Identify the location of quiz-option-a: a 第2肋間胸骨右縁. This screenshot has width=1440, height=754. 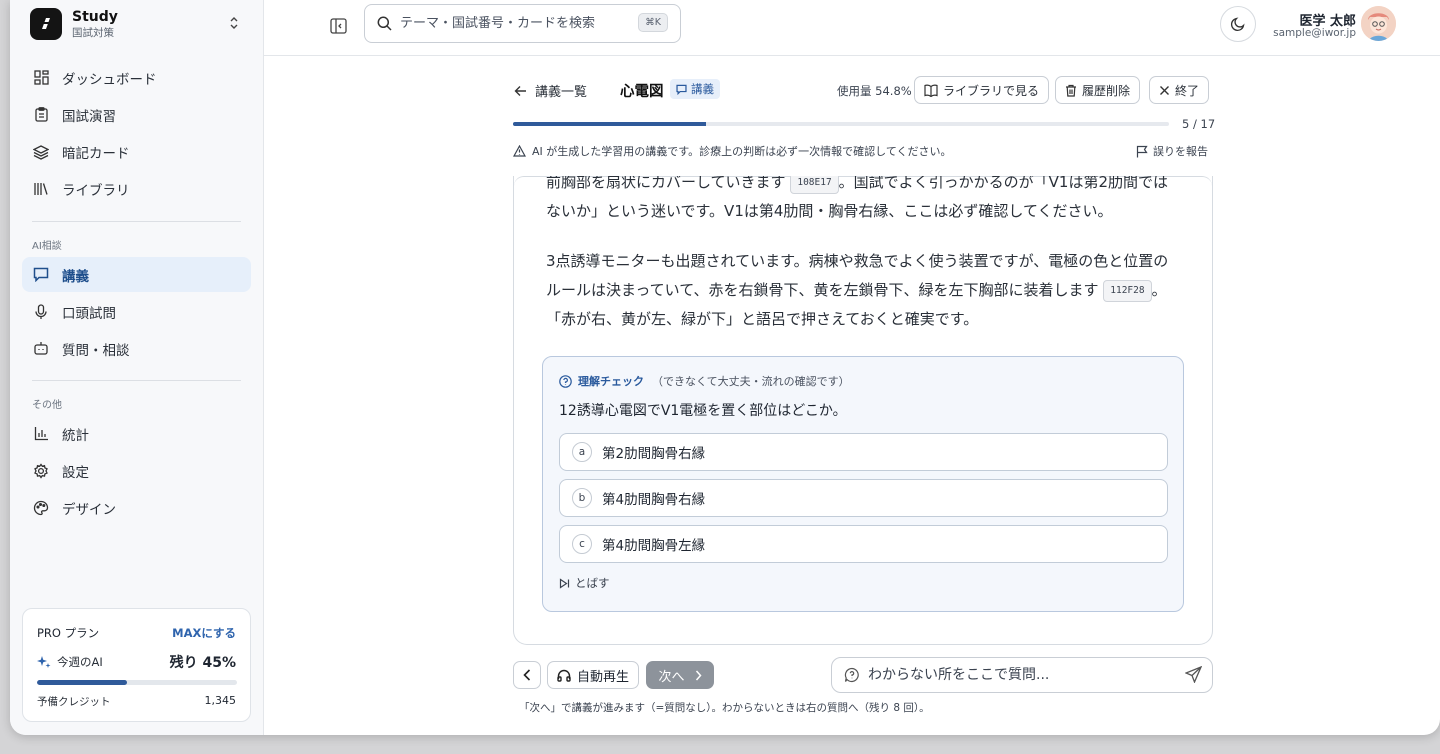
(863, 452).